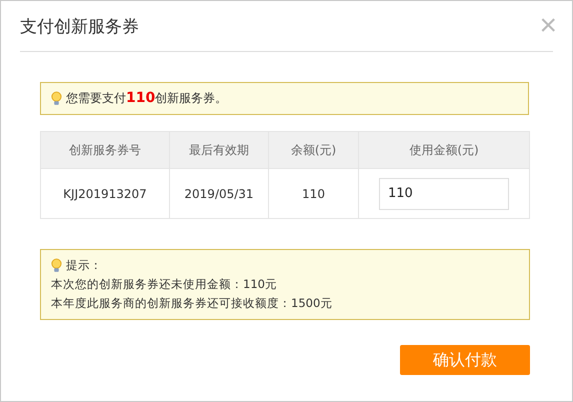  I want to click on amount-field: 110, so click(444, 194).